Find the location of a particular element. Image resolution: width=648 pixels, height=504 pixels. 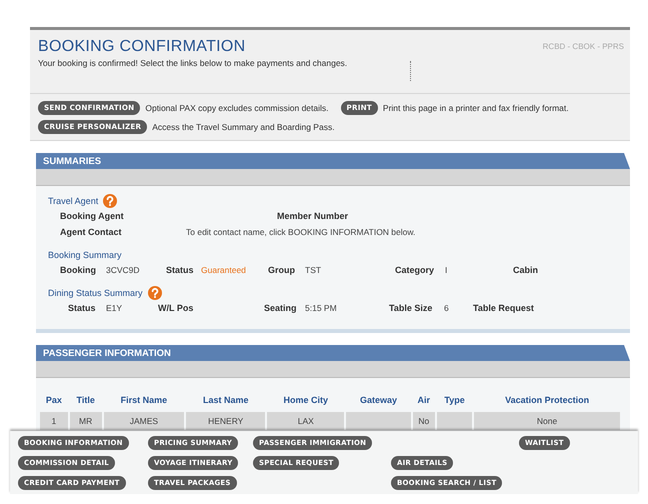

field-label: Cabin is located at coordinates (526, 270).